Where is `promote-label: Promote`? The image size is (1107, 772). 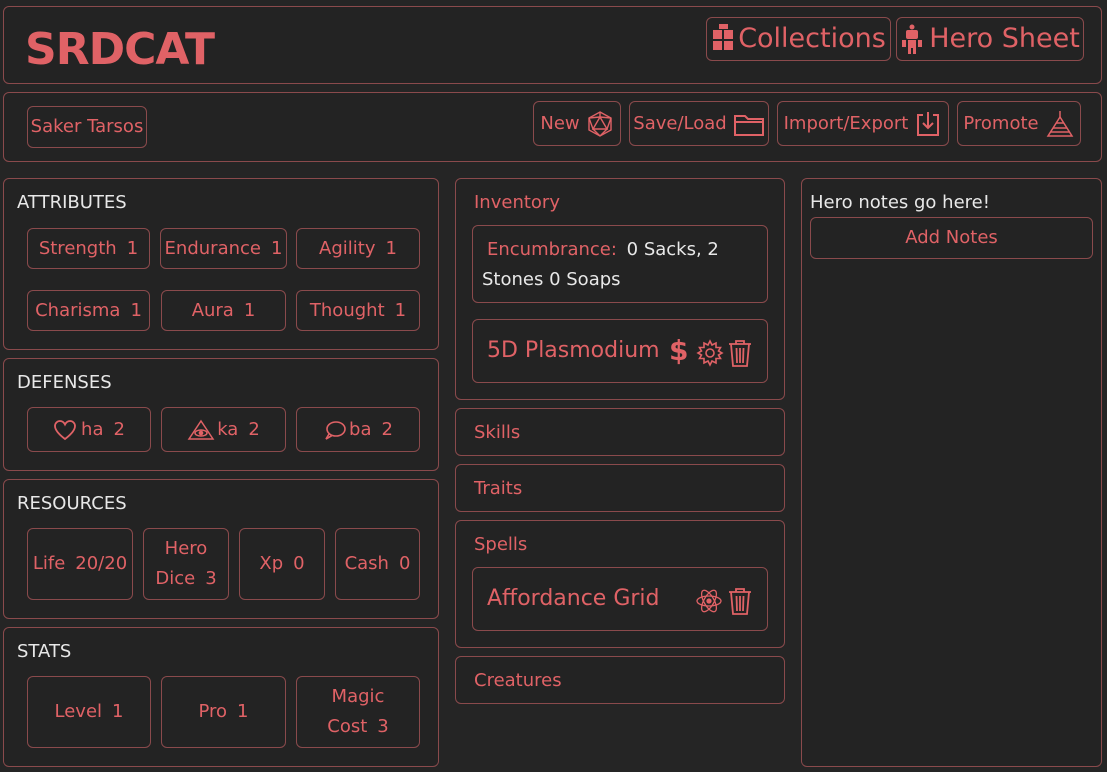
promote-label: Promote is located at coordinates (1001, 123).